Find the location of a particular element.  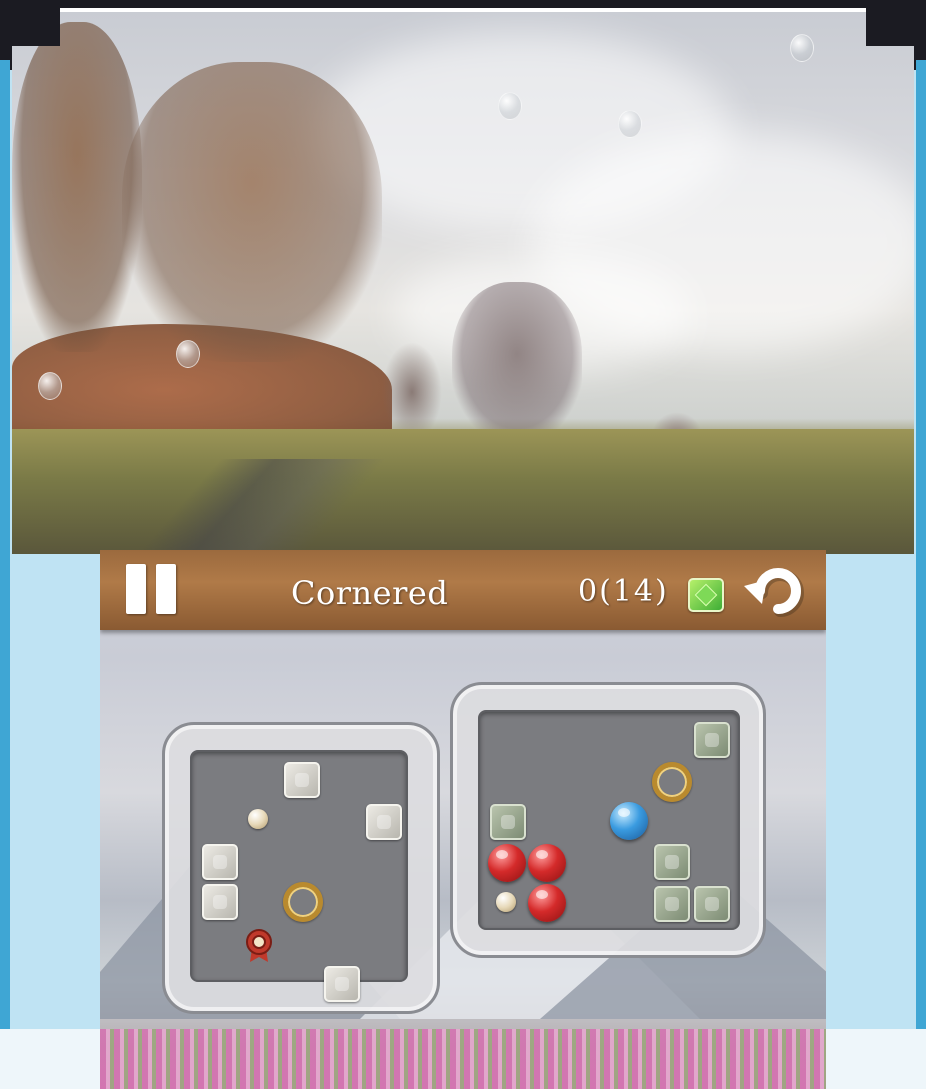

level-title: Cornered is located at coordinates (370, 593).